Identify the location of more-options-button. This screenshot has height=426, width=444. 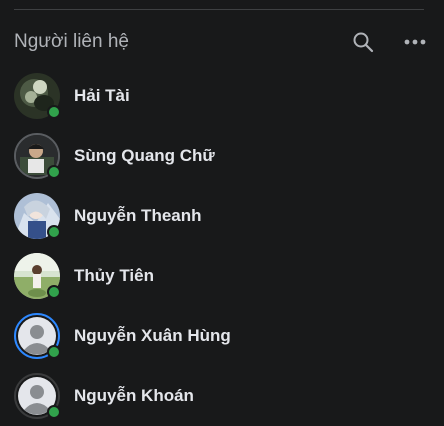
(415, 42).